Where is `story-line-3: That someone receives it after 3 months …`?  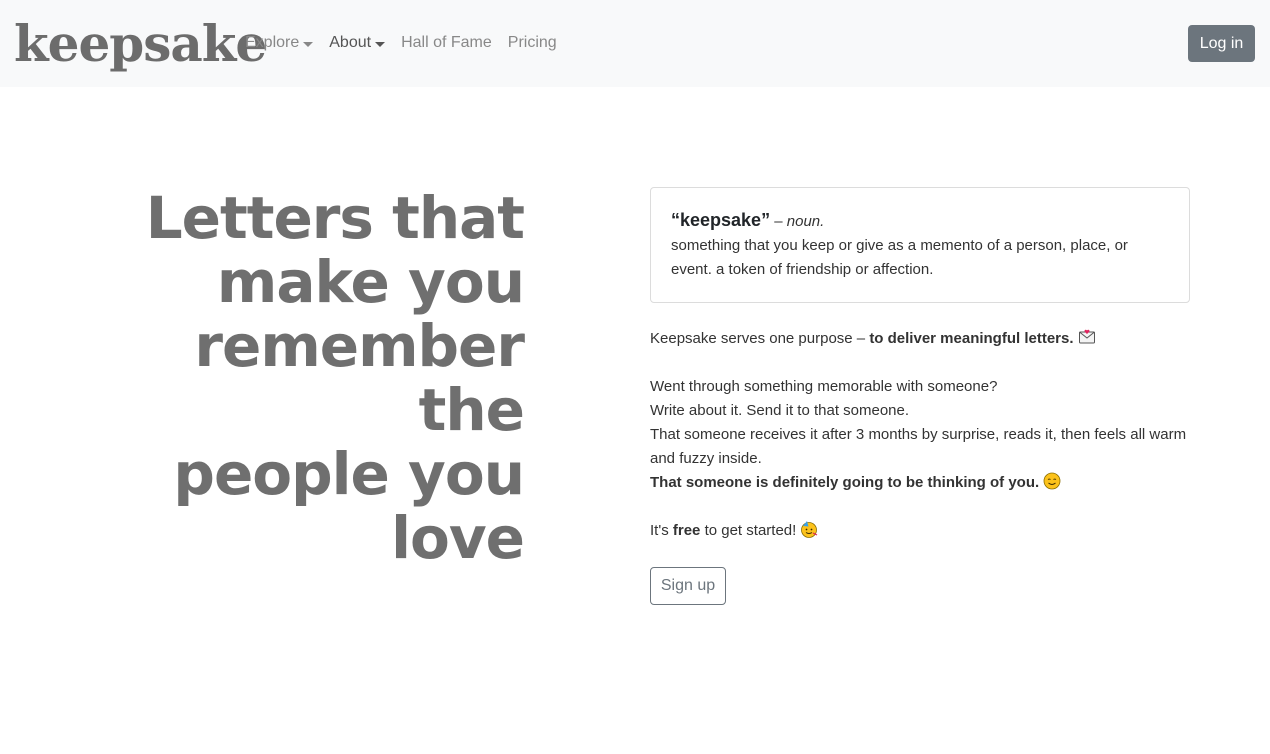 story-line-3: That someone receives it after 3 months … is located at coordinates (918, 446).